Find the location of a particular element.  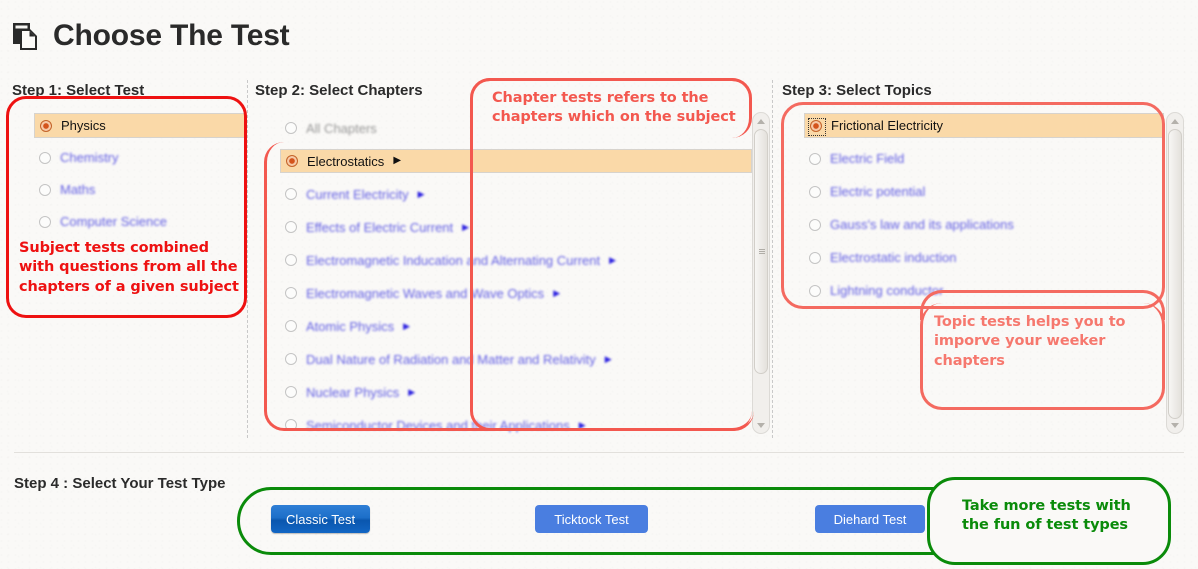

chapter-list-item: Nuclear Physics ▶ is located at coordinates (516, 392).